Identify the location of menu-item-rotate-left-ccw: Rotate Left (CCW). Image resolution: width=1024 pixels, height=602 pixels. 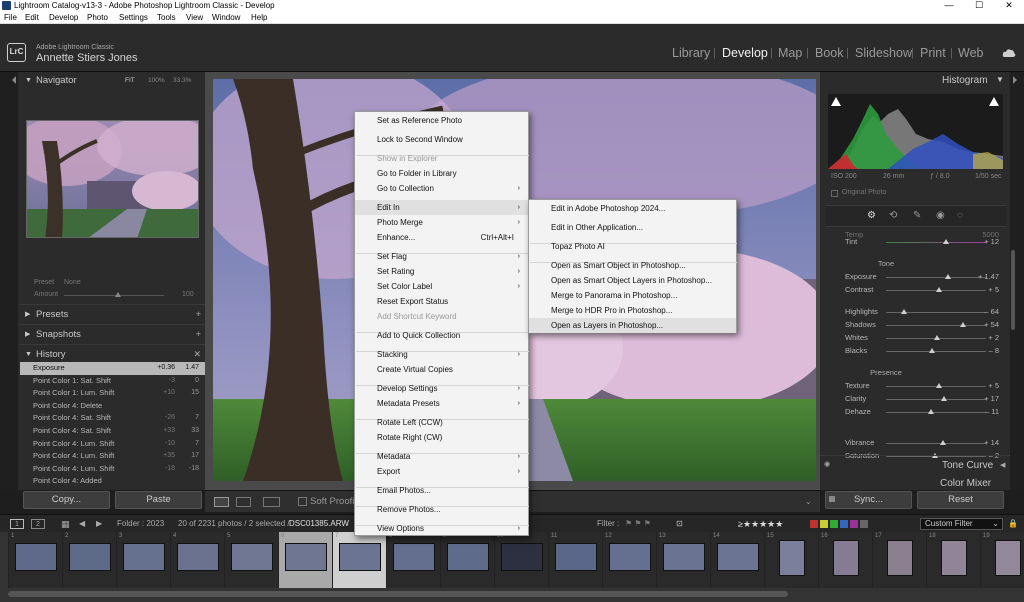
(441, 422).